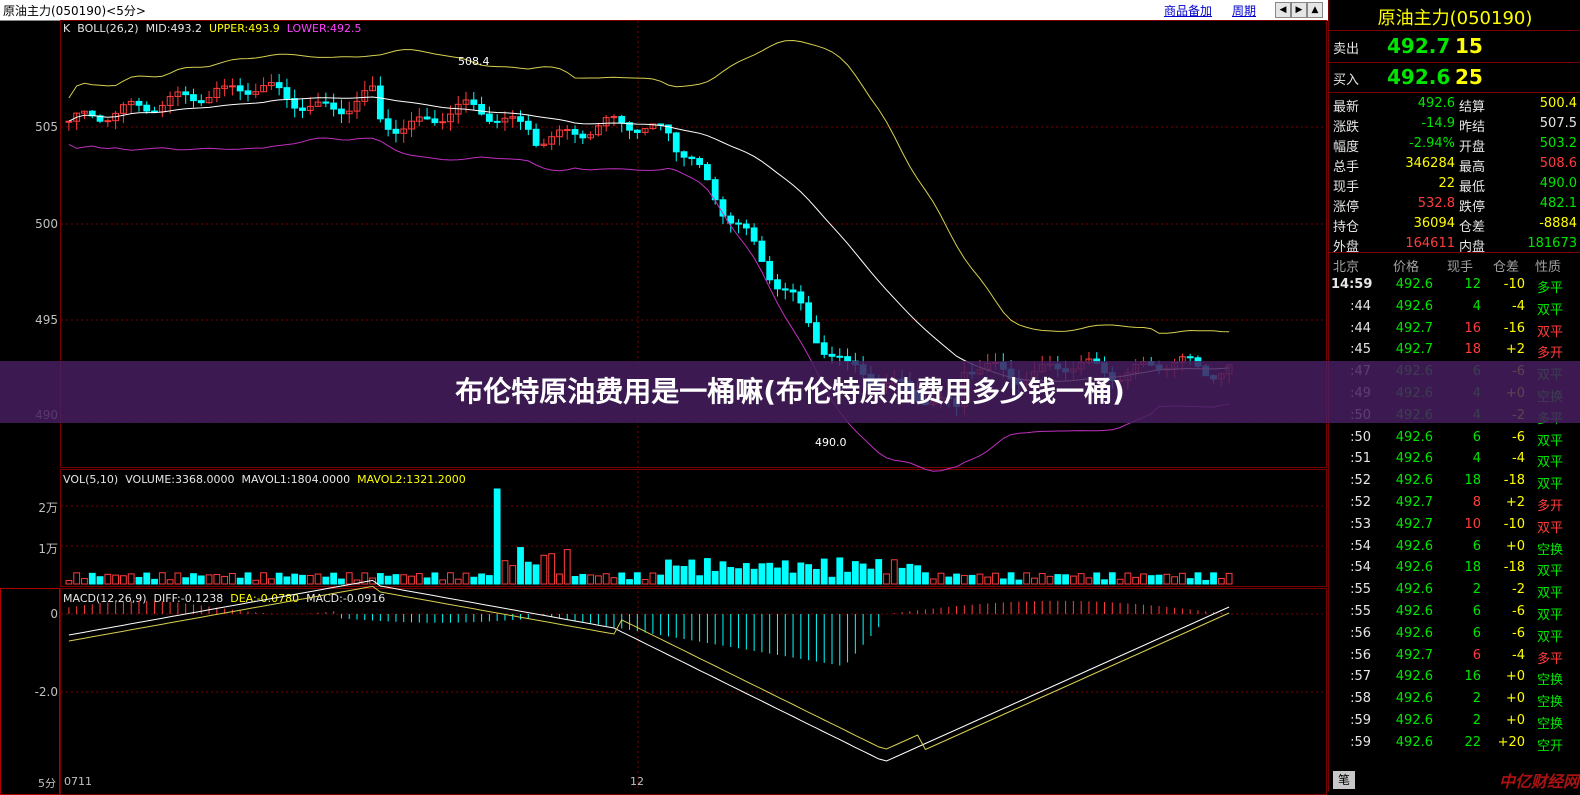 Image resolution: width=1580 pixels, height=795 pixels. I want to click on tick-row: :45 492.7 18 +2 多开, so click(1454, 350).